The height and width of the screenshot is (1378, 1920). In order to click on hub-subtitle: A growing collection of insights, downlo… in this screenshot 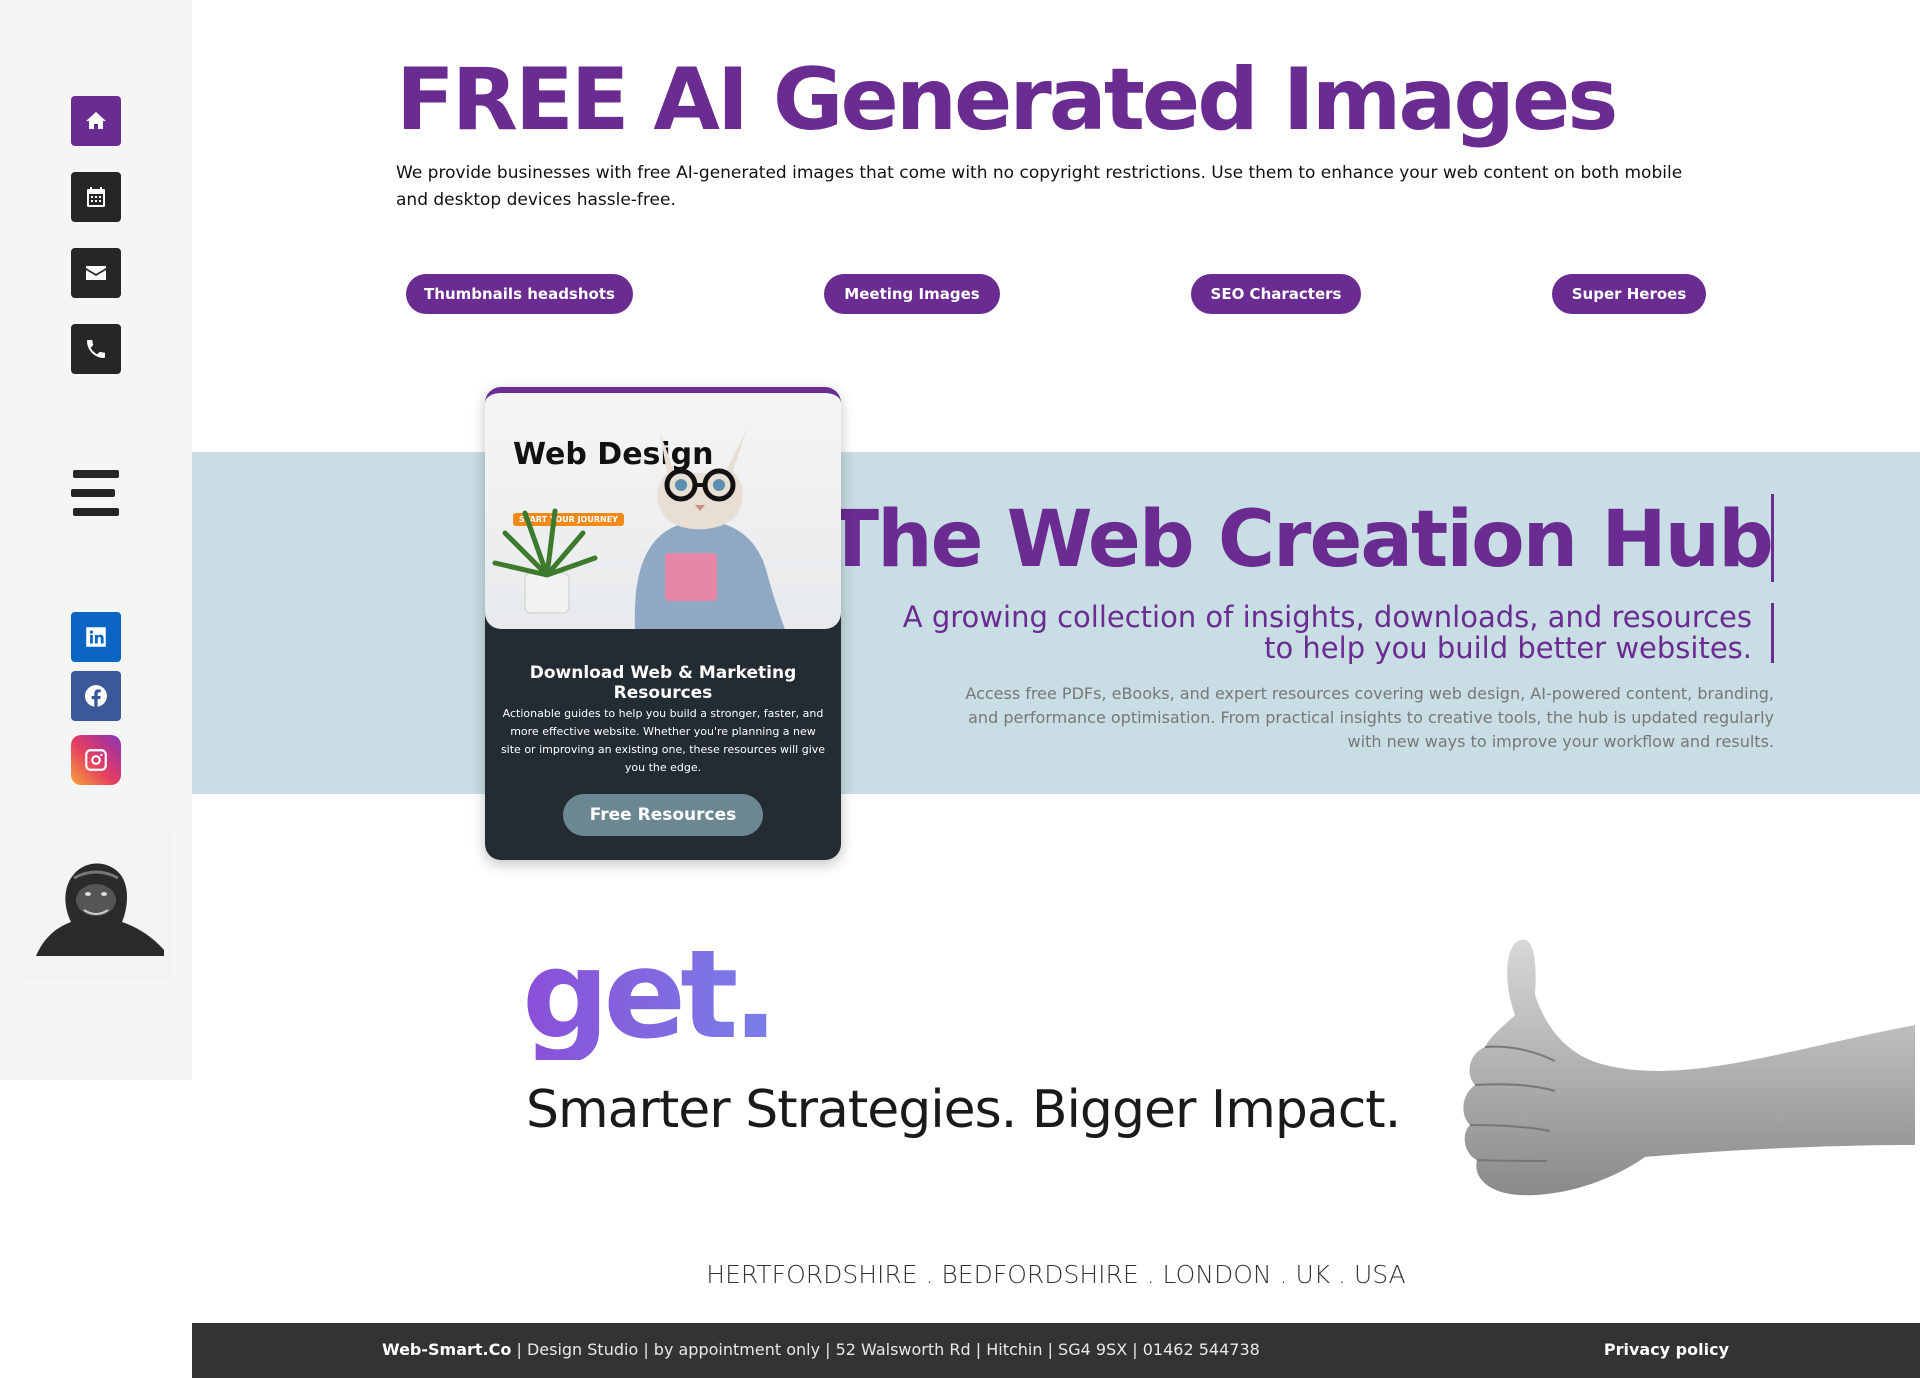, I will do `click(1327, 632)`.